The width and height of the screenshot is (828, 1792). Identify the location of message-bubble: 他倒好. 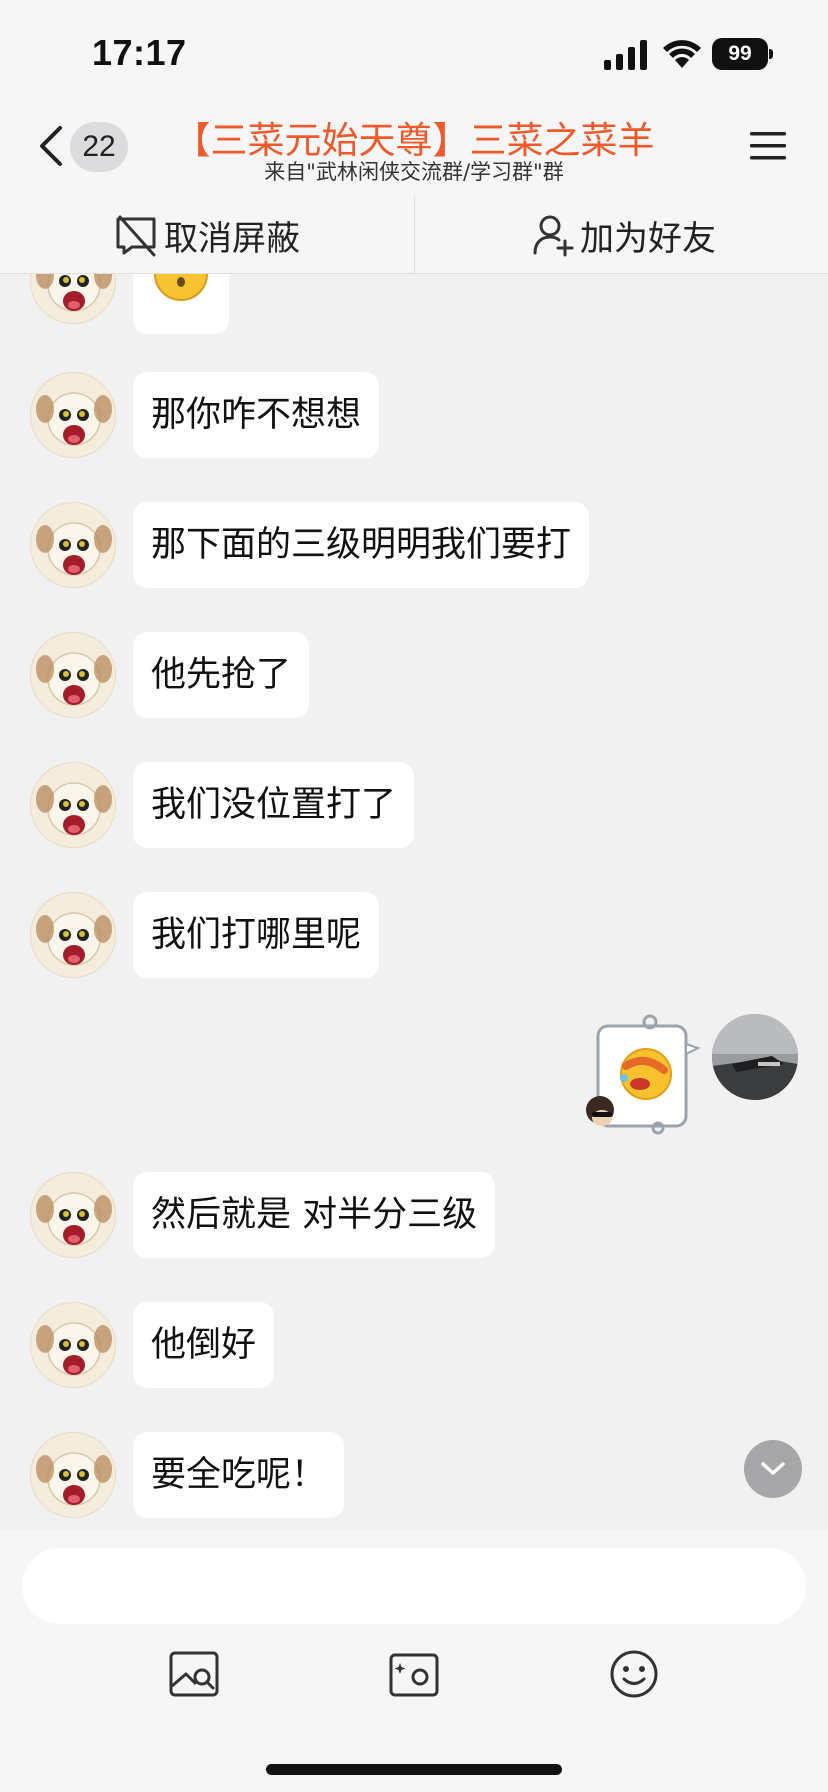
(204, 1345).